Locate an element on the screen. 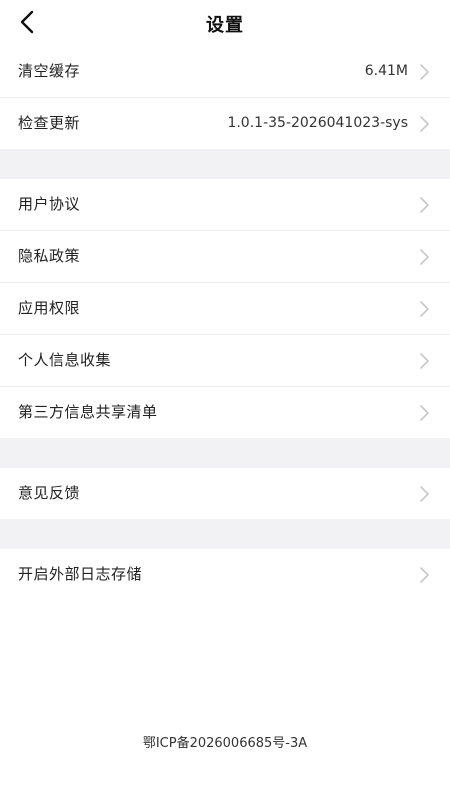  personal-info-collection-label: 个人信息收集 is located at coordinates (65, 360).